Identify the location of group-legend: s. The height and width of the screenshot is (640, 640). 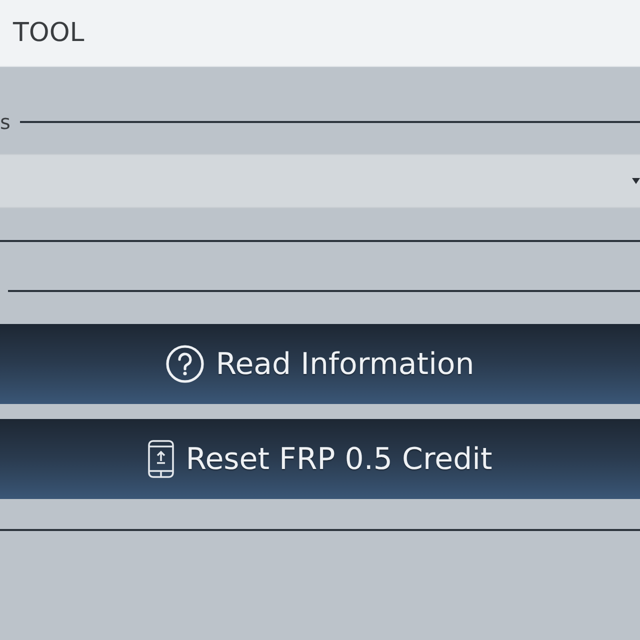
(10, 122).